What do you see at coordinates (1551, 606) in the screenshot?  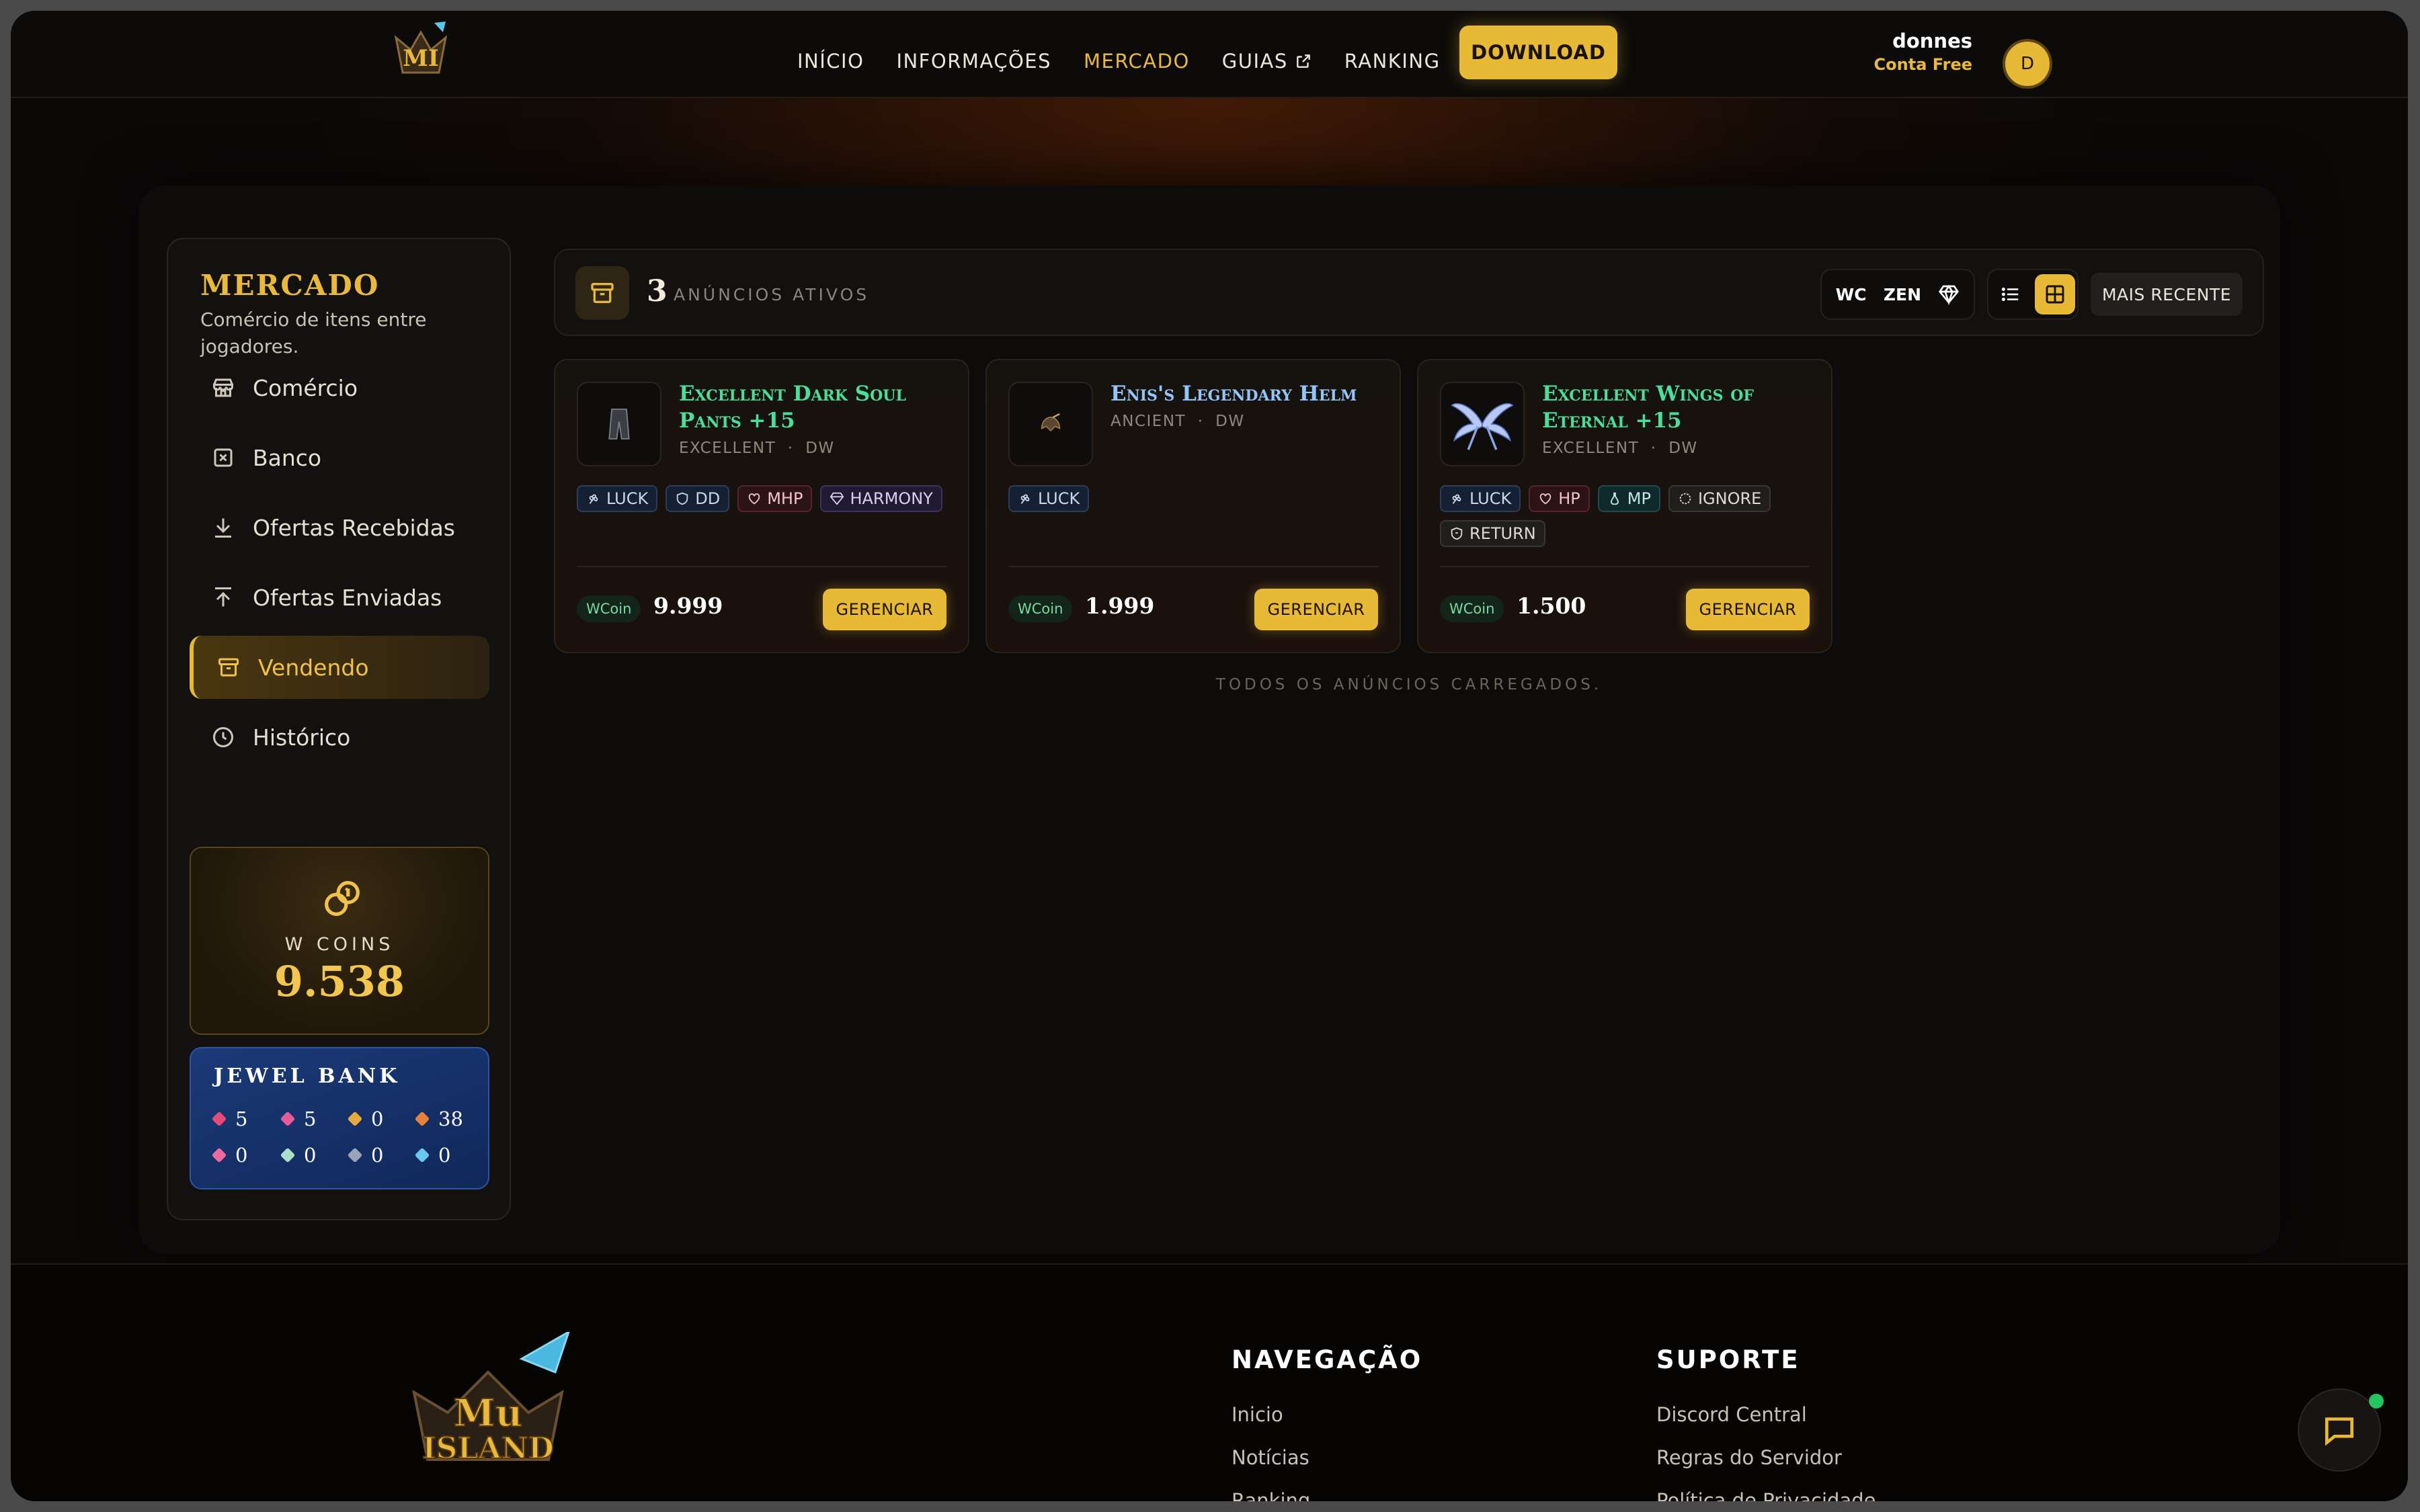 I see `item-price: 1.500` at bounding box center [1551, 606].